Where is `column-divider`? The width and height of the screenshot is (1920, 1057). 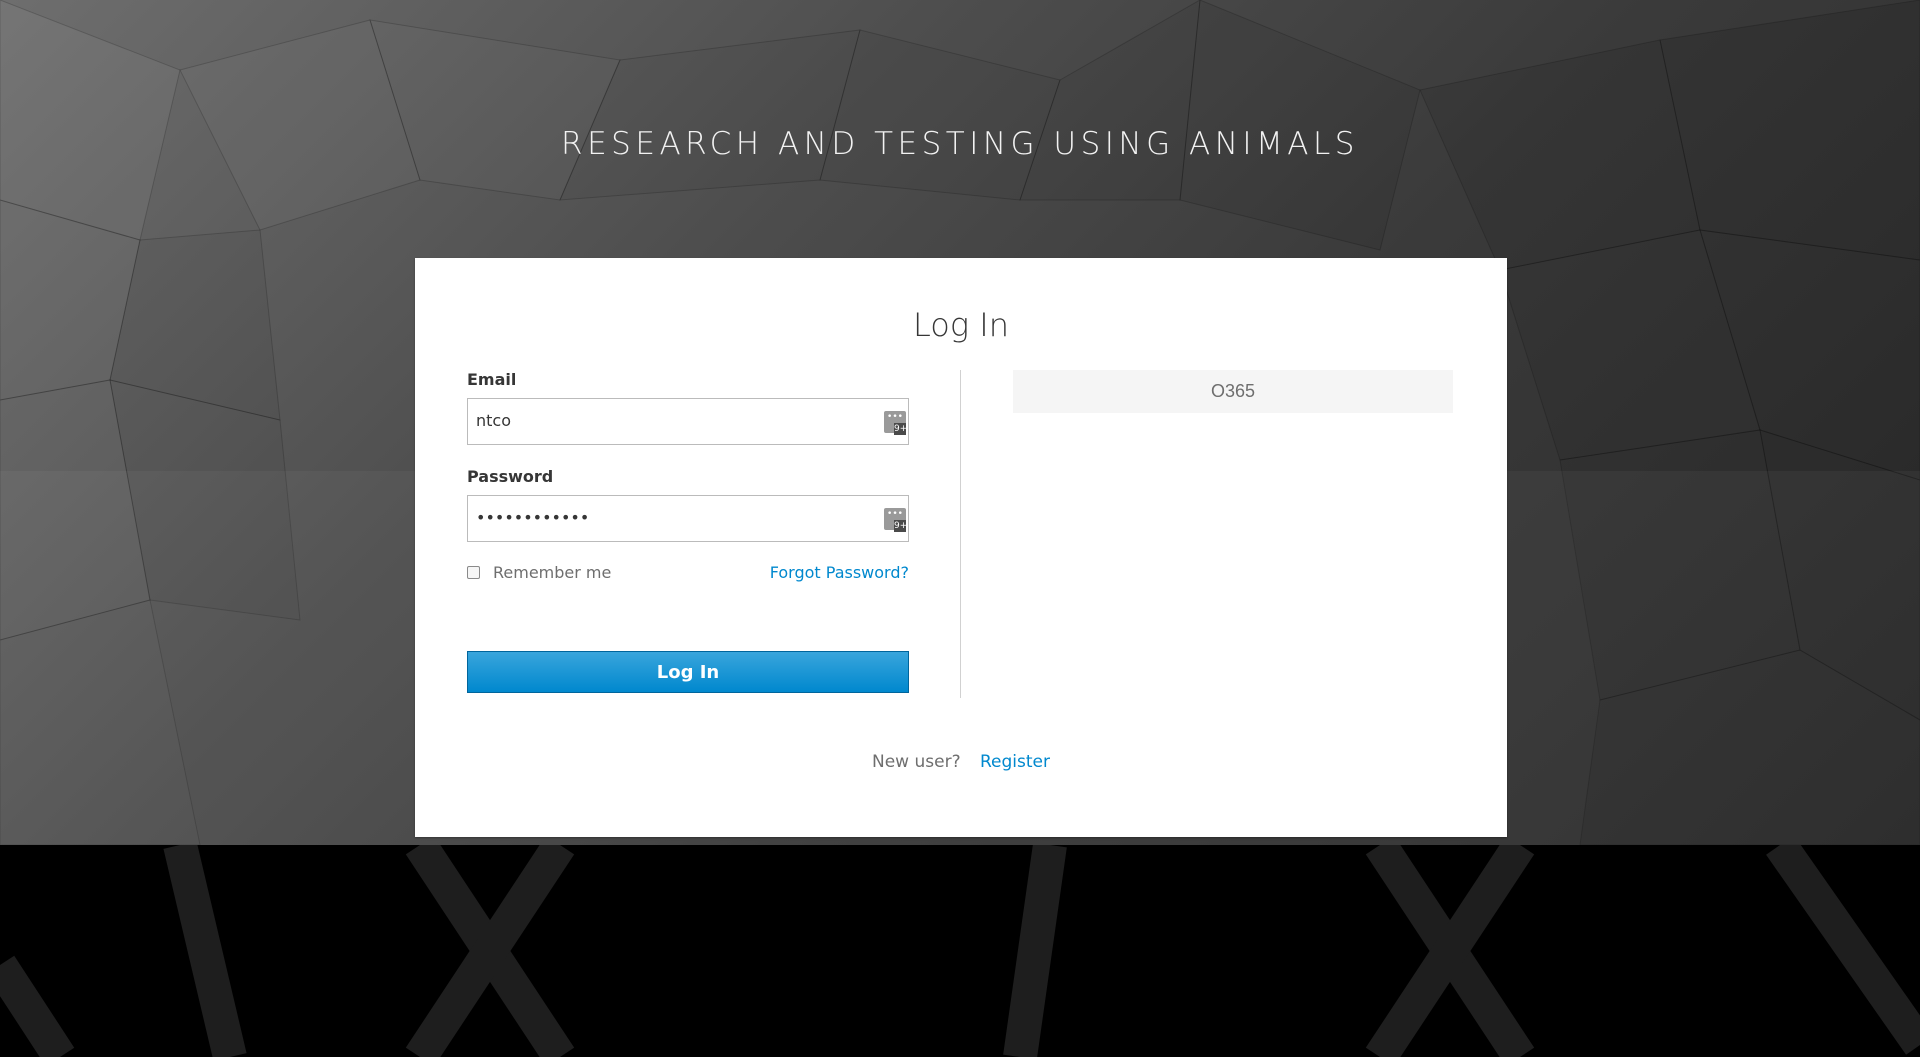 column-divider is located at coordinates (960, 534).